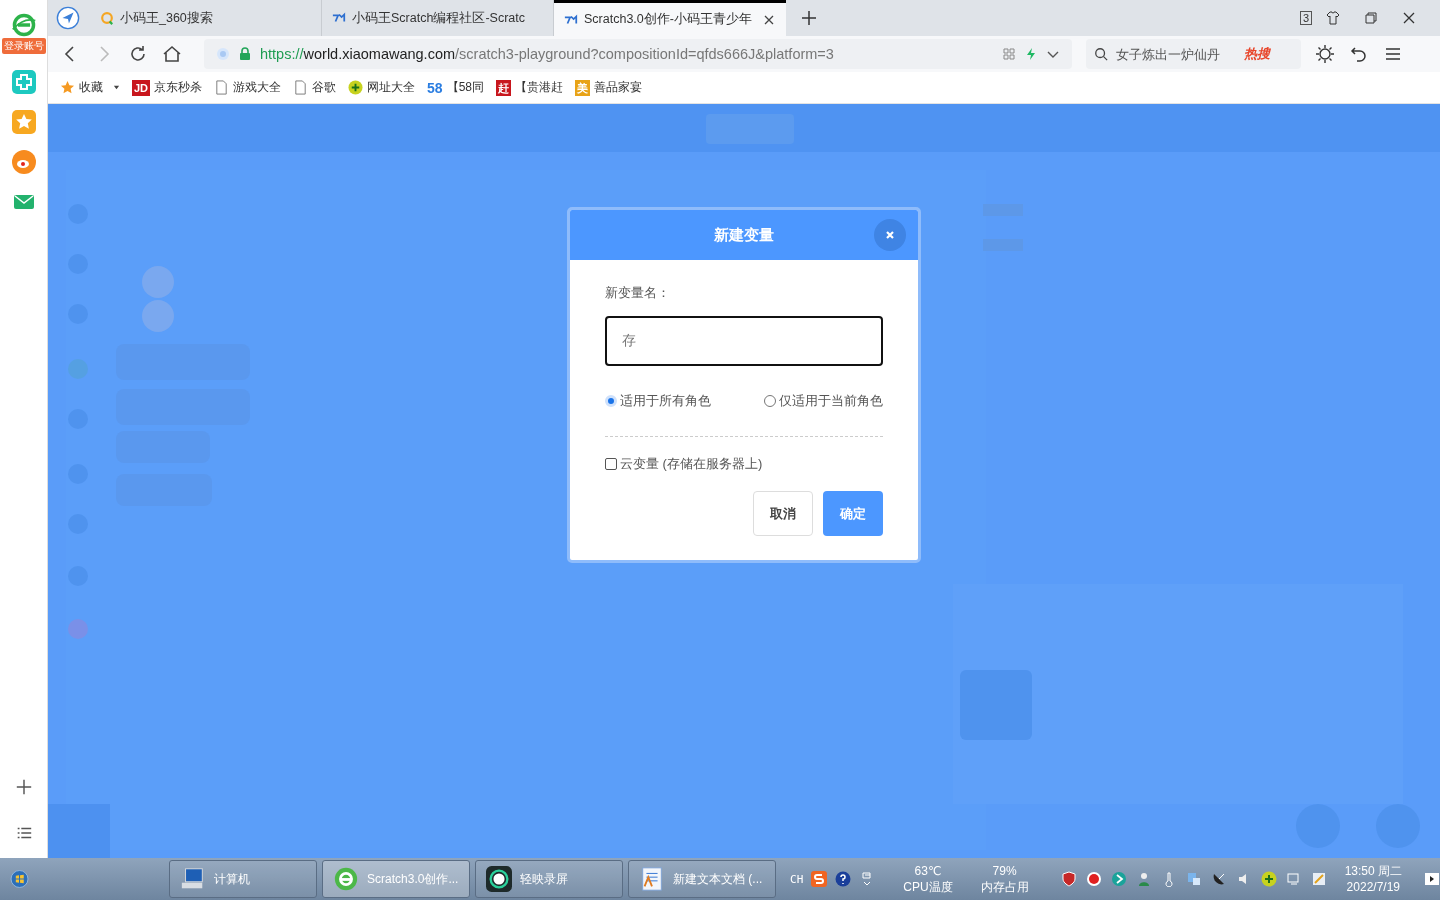 The image size is (1440, 900). Describe the element at coordinates (141, 87) in the screenshot. I see `bookmark-logo: JD` at that location.